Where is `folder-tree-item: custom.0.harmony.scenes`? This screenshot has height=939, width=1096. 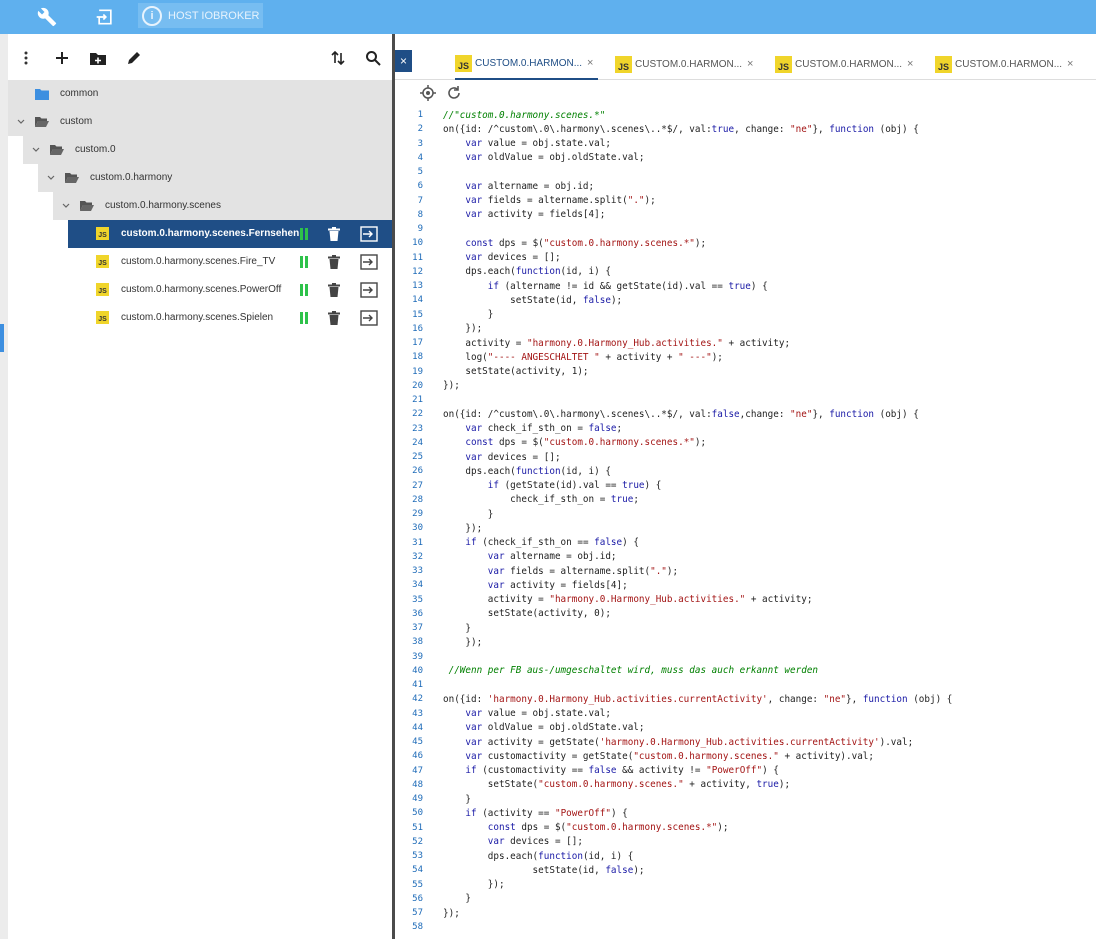
folder-tree-item: custom.0.harmony.scenes is located at coordinates (222, 206).